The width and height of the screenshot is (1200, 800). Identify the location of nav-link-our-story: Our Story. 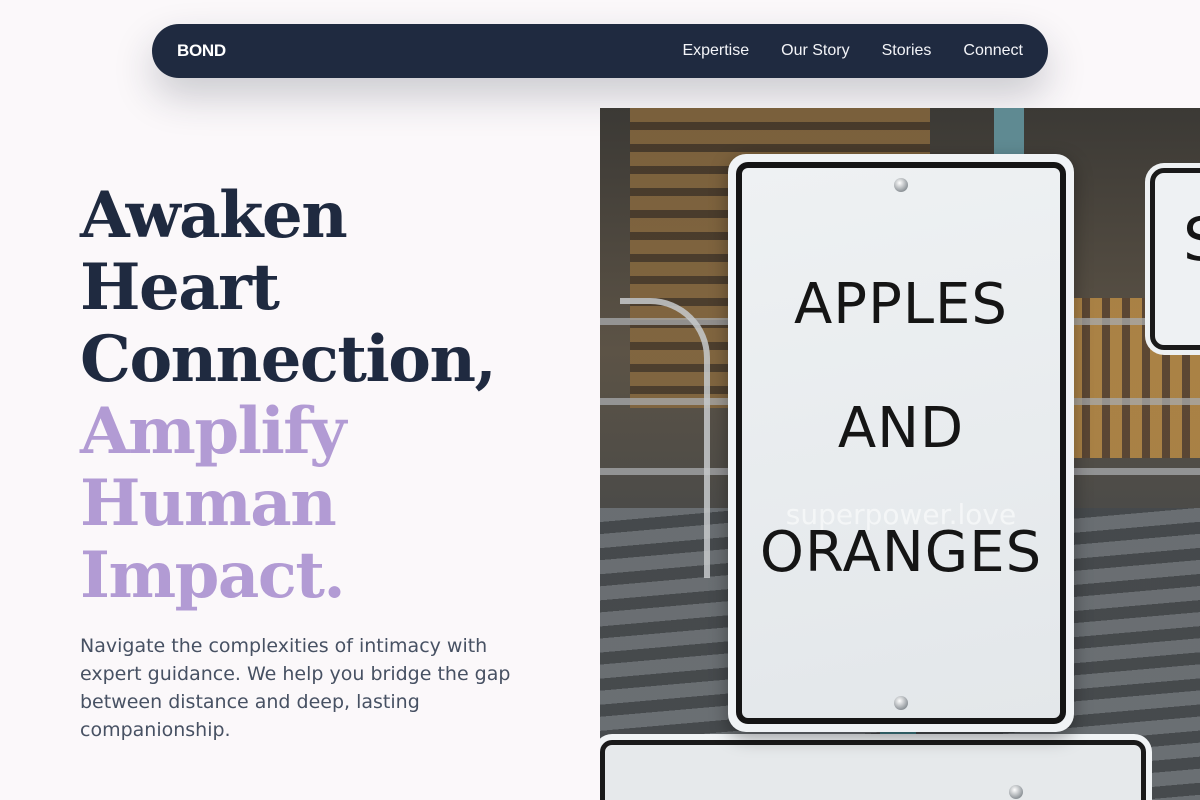
(815, 51).